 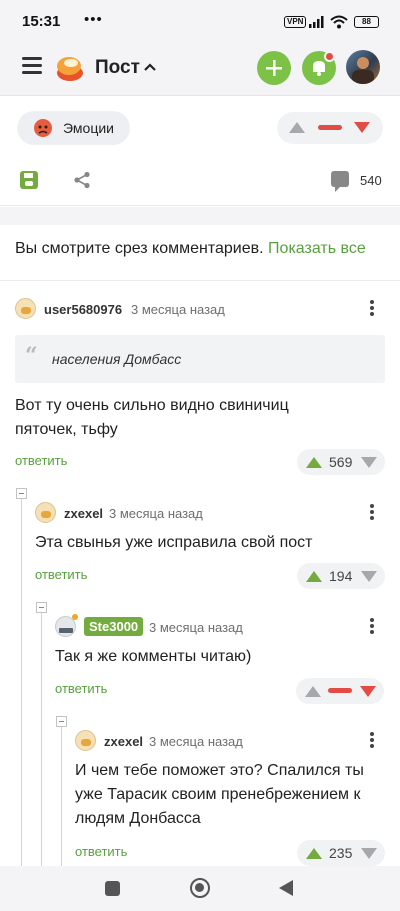 What do you see at coordinates (200, 20) in the screenshot?
I see `status-bar: 15:31 ••• VPN 88` at bounding box center [200, 20].